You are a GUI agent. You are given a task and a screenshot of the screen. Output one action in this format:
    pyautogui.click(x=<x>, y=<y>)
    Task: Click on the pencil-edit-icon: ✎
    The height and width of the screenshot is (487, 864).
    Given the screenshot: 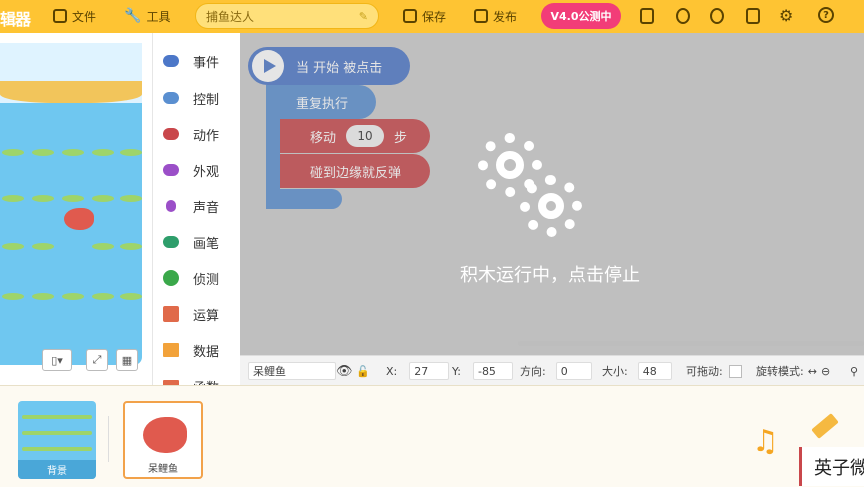 What is the action you would take?
    pyautogui.click(x=363, y=16)
    